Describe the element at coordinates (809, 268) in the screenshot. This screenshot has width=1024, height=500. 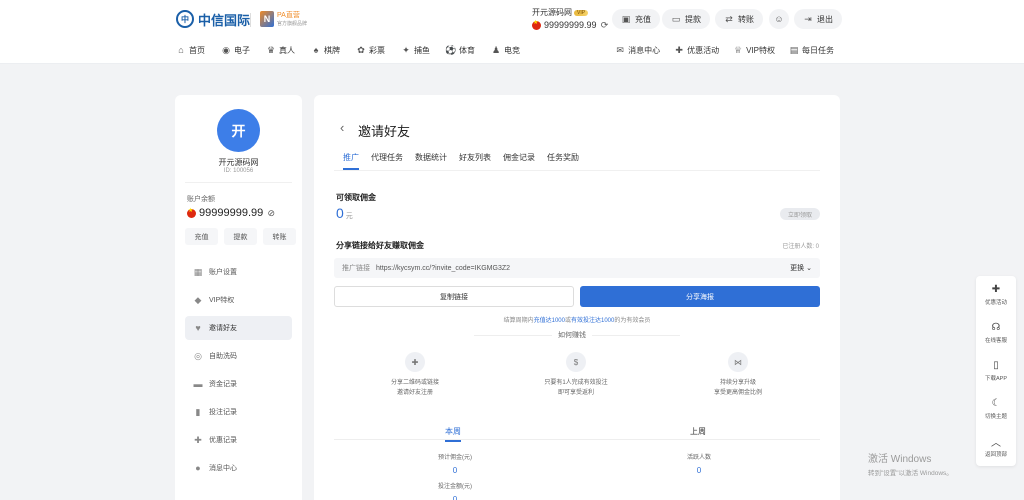
I see `chevron-down-icon: ⌄` at that location.